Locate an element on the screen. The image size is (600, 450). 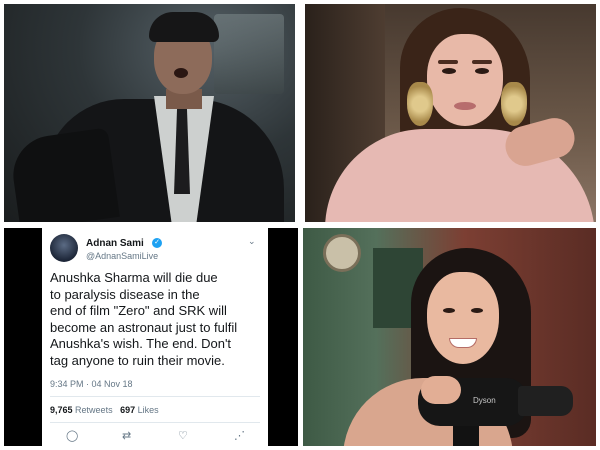
verified-badge-icon: ✓ is located at coordinates (157, 243).